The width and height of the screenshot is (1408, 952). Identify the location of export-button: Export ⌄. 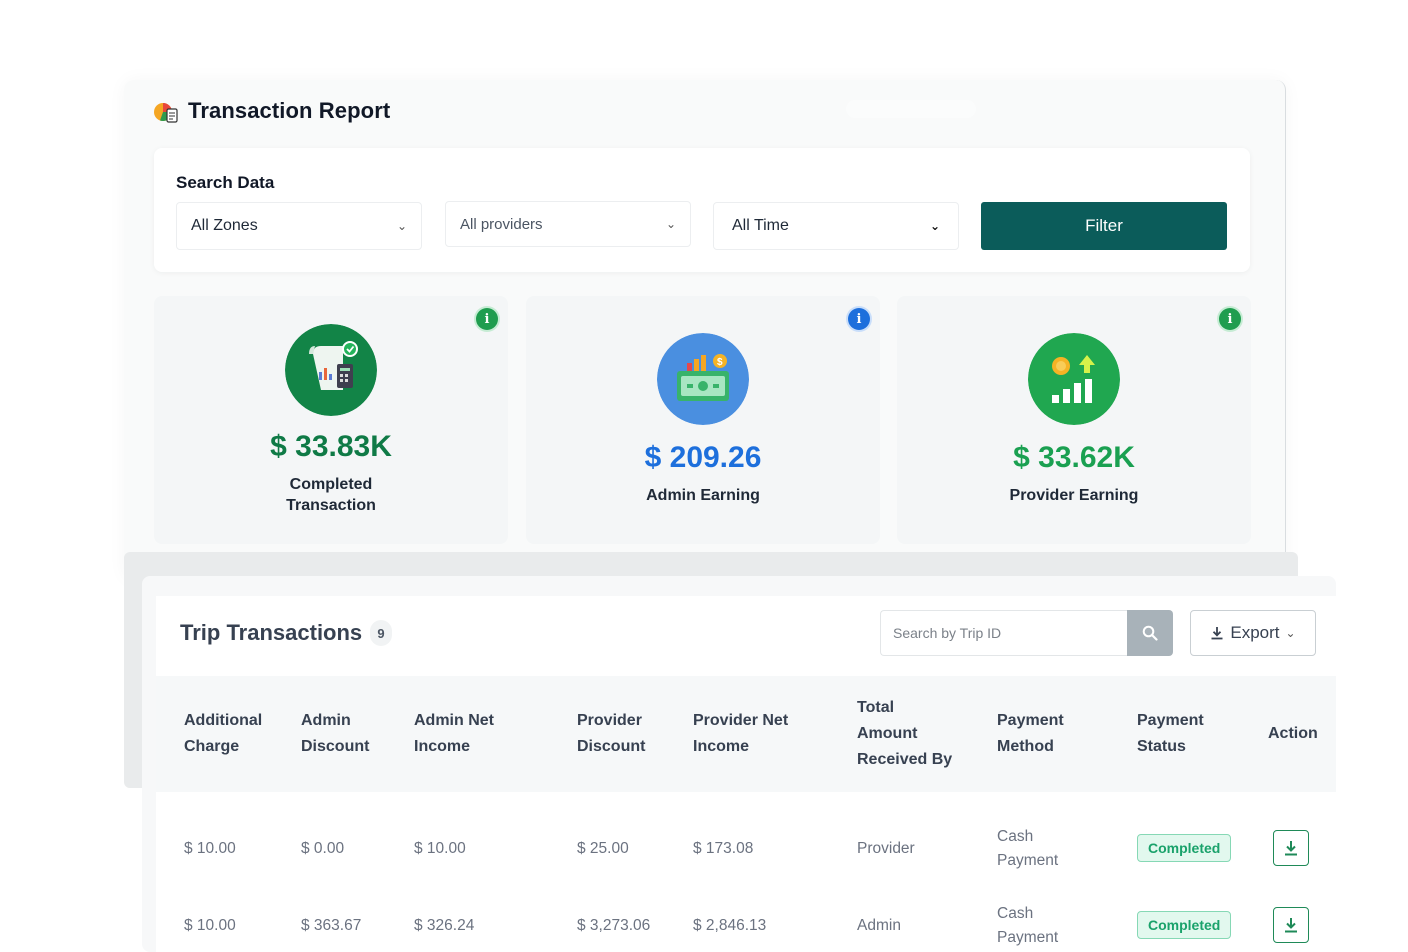
(1253, 633).